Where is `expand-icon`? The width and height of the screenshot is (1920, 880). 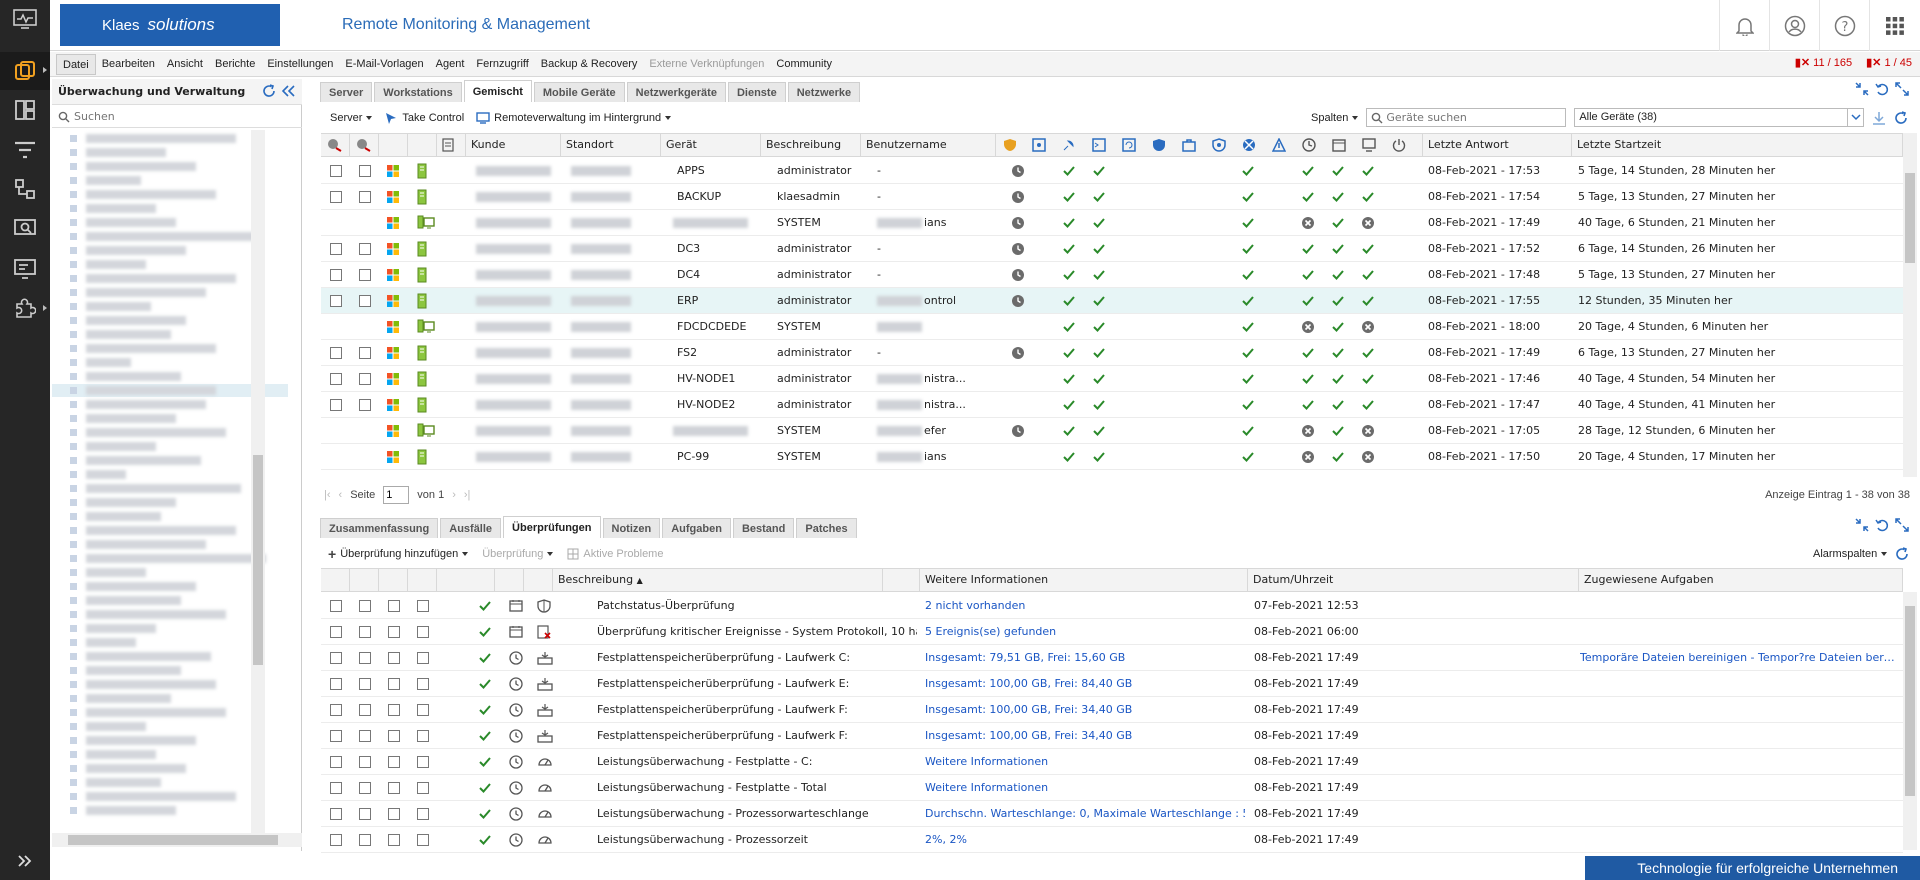
expand-icon is located at coordinates (1902, 89).